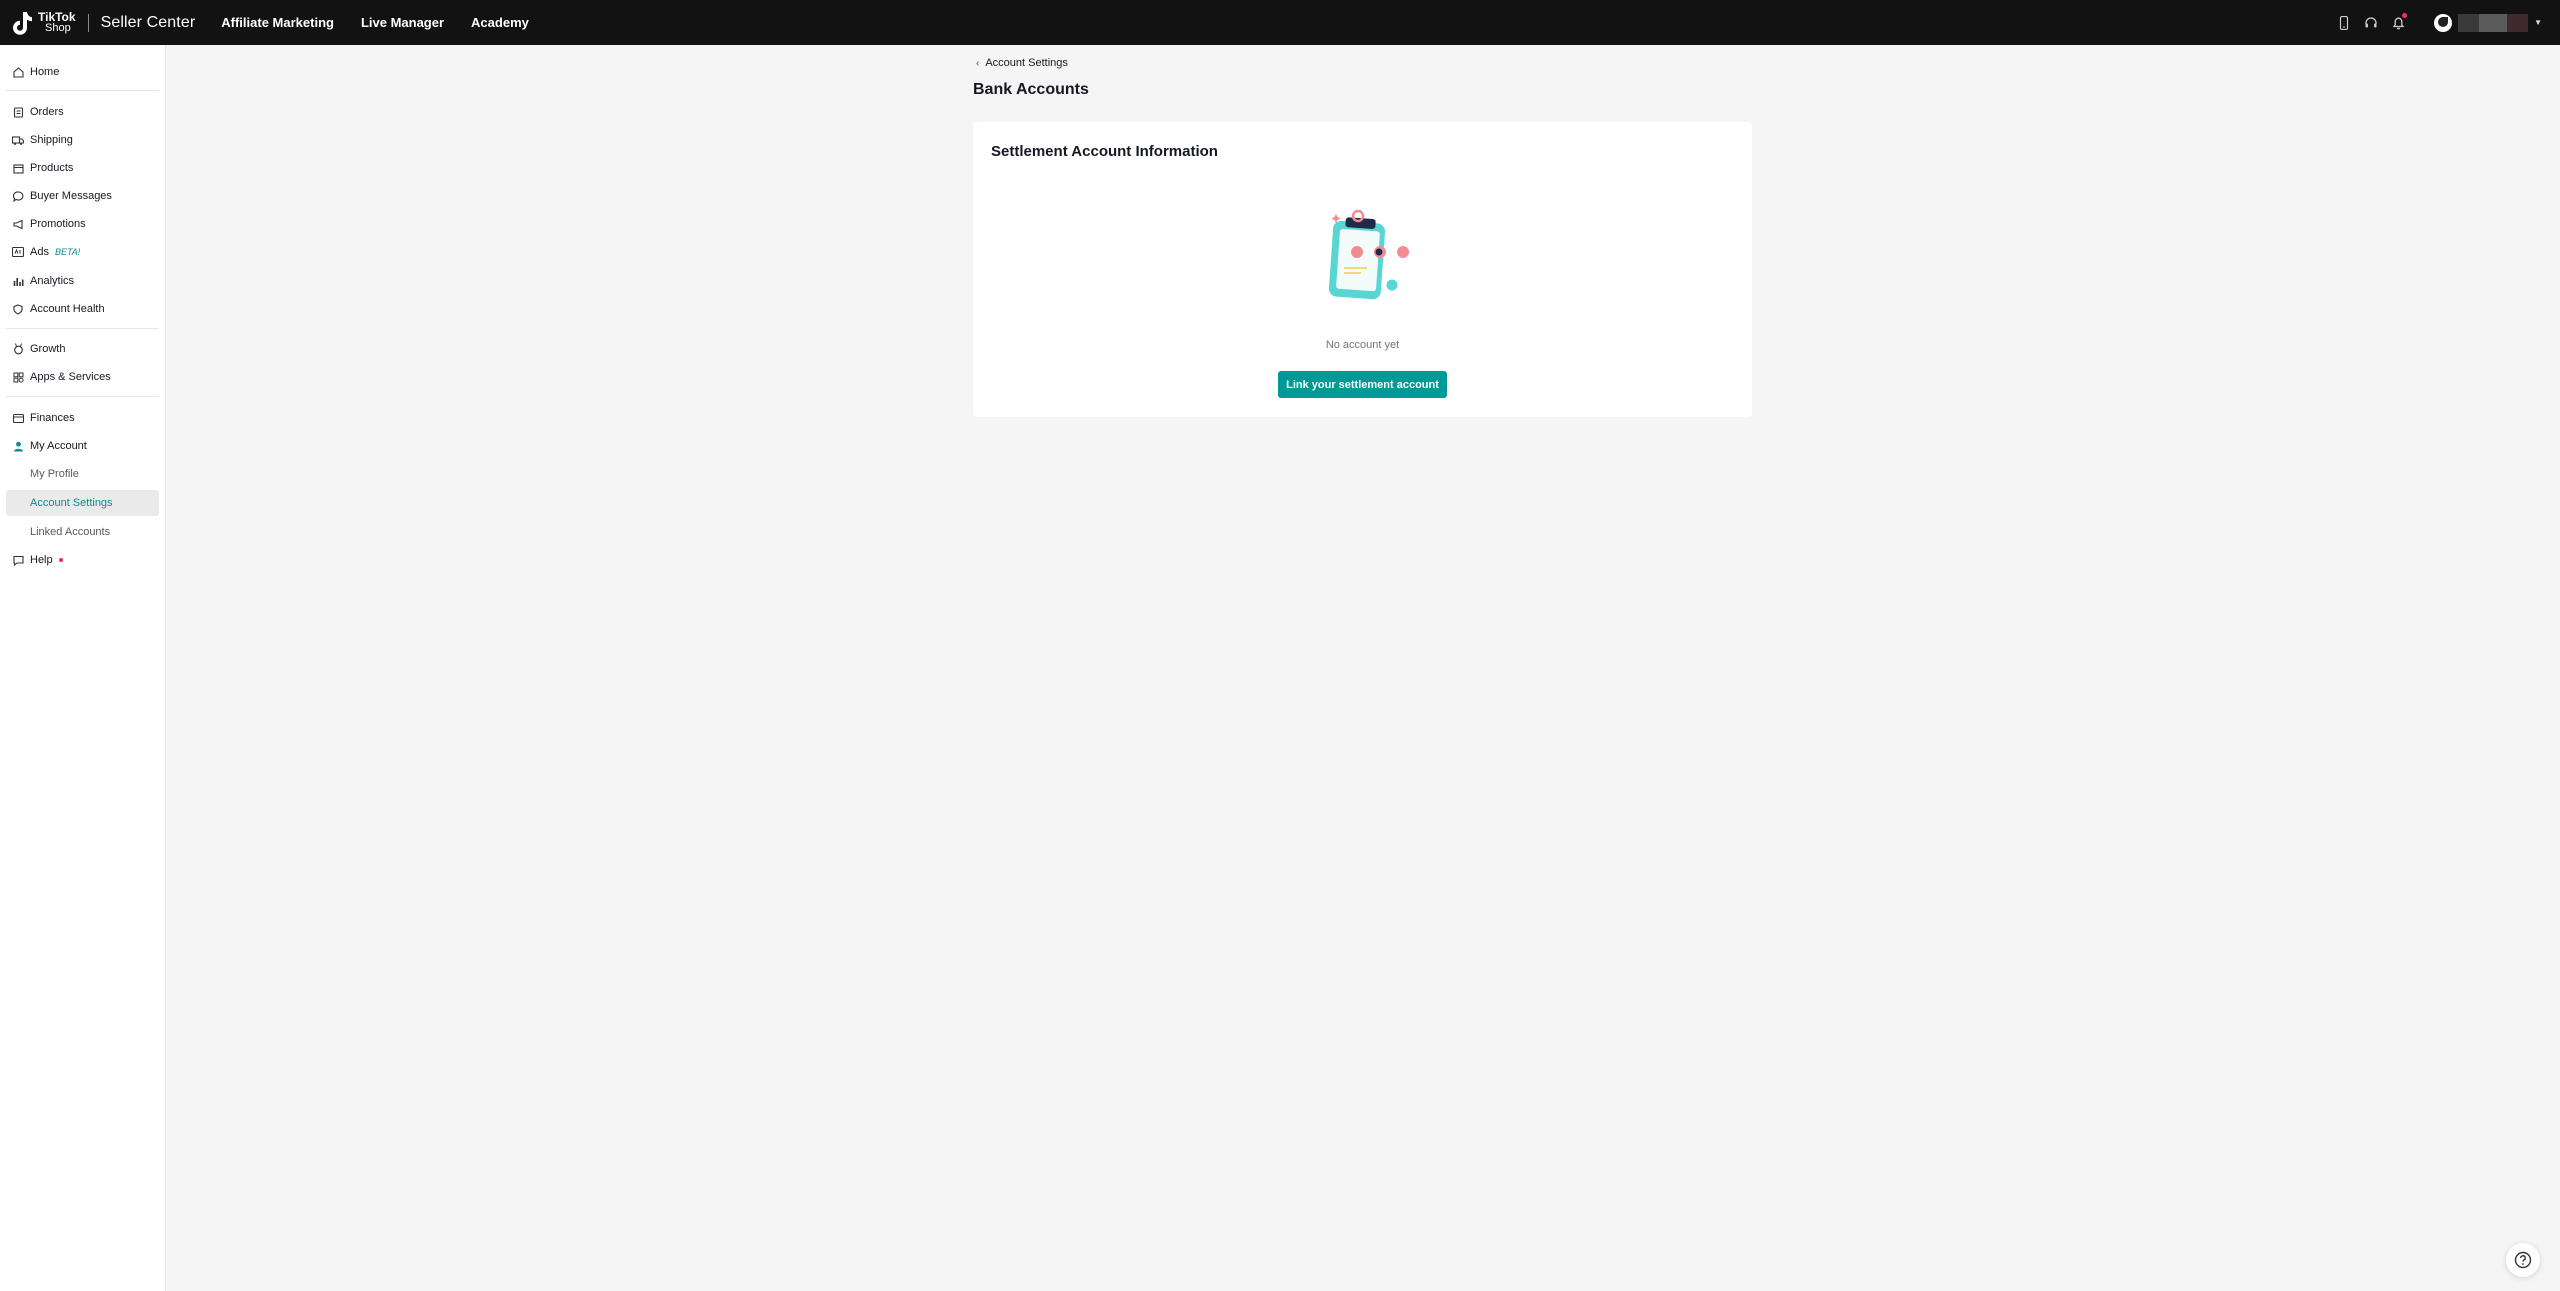  Describe the element at coordinates (52, 281) in the screenshot. I see `sidebar-item-label: Analytics` at that location.